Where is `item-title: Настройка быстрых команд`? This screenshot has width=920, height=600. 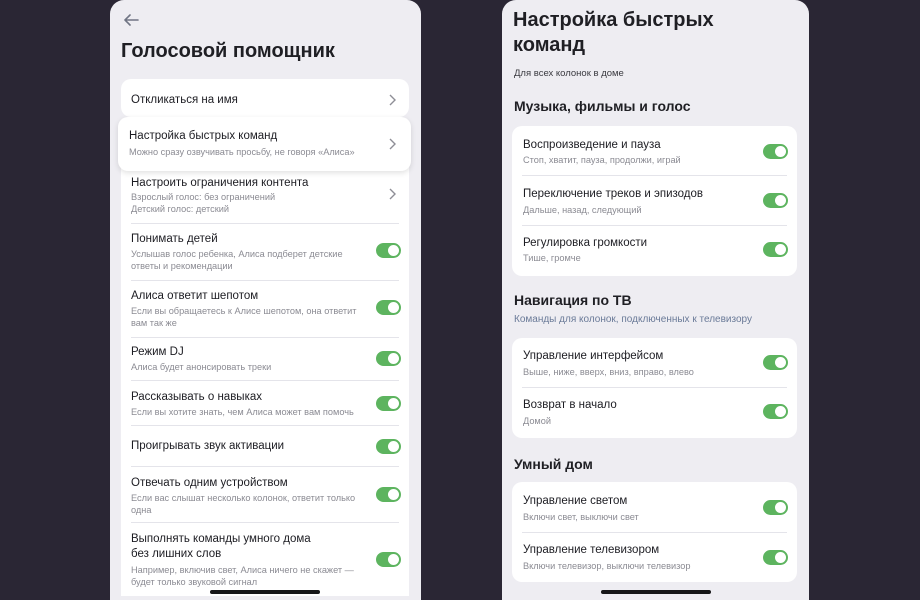 item-title: Настройка быстрых команд is located at coordinates (203, 136).